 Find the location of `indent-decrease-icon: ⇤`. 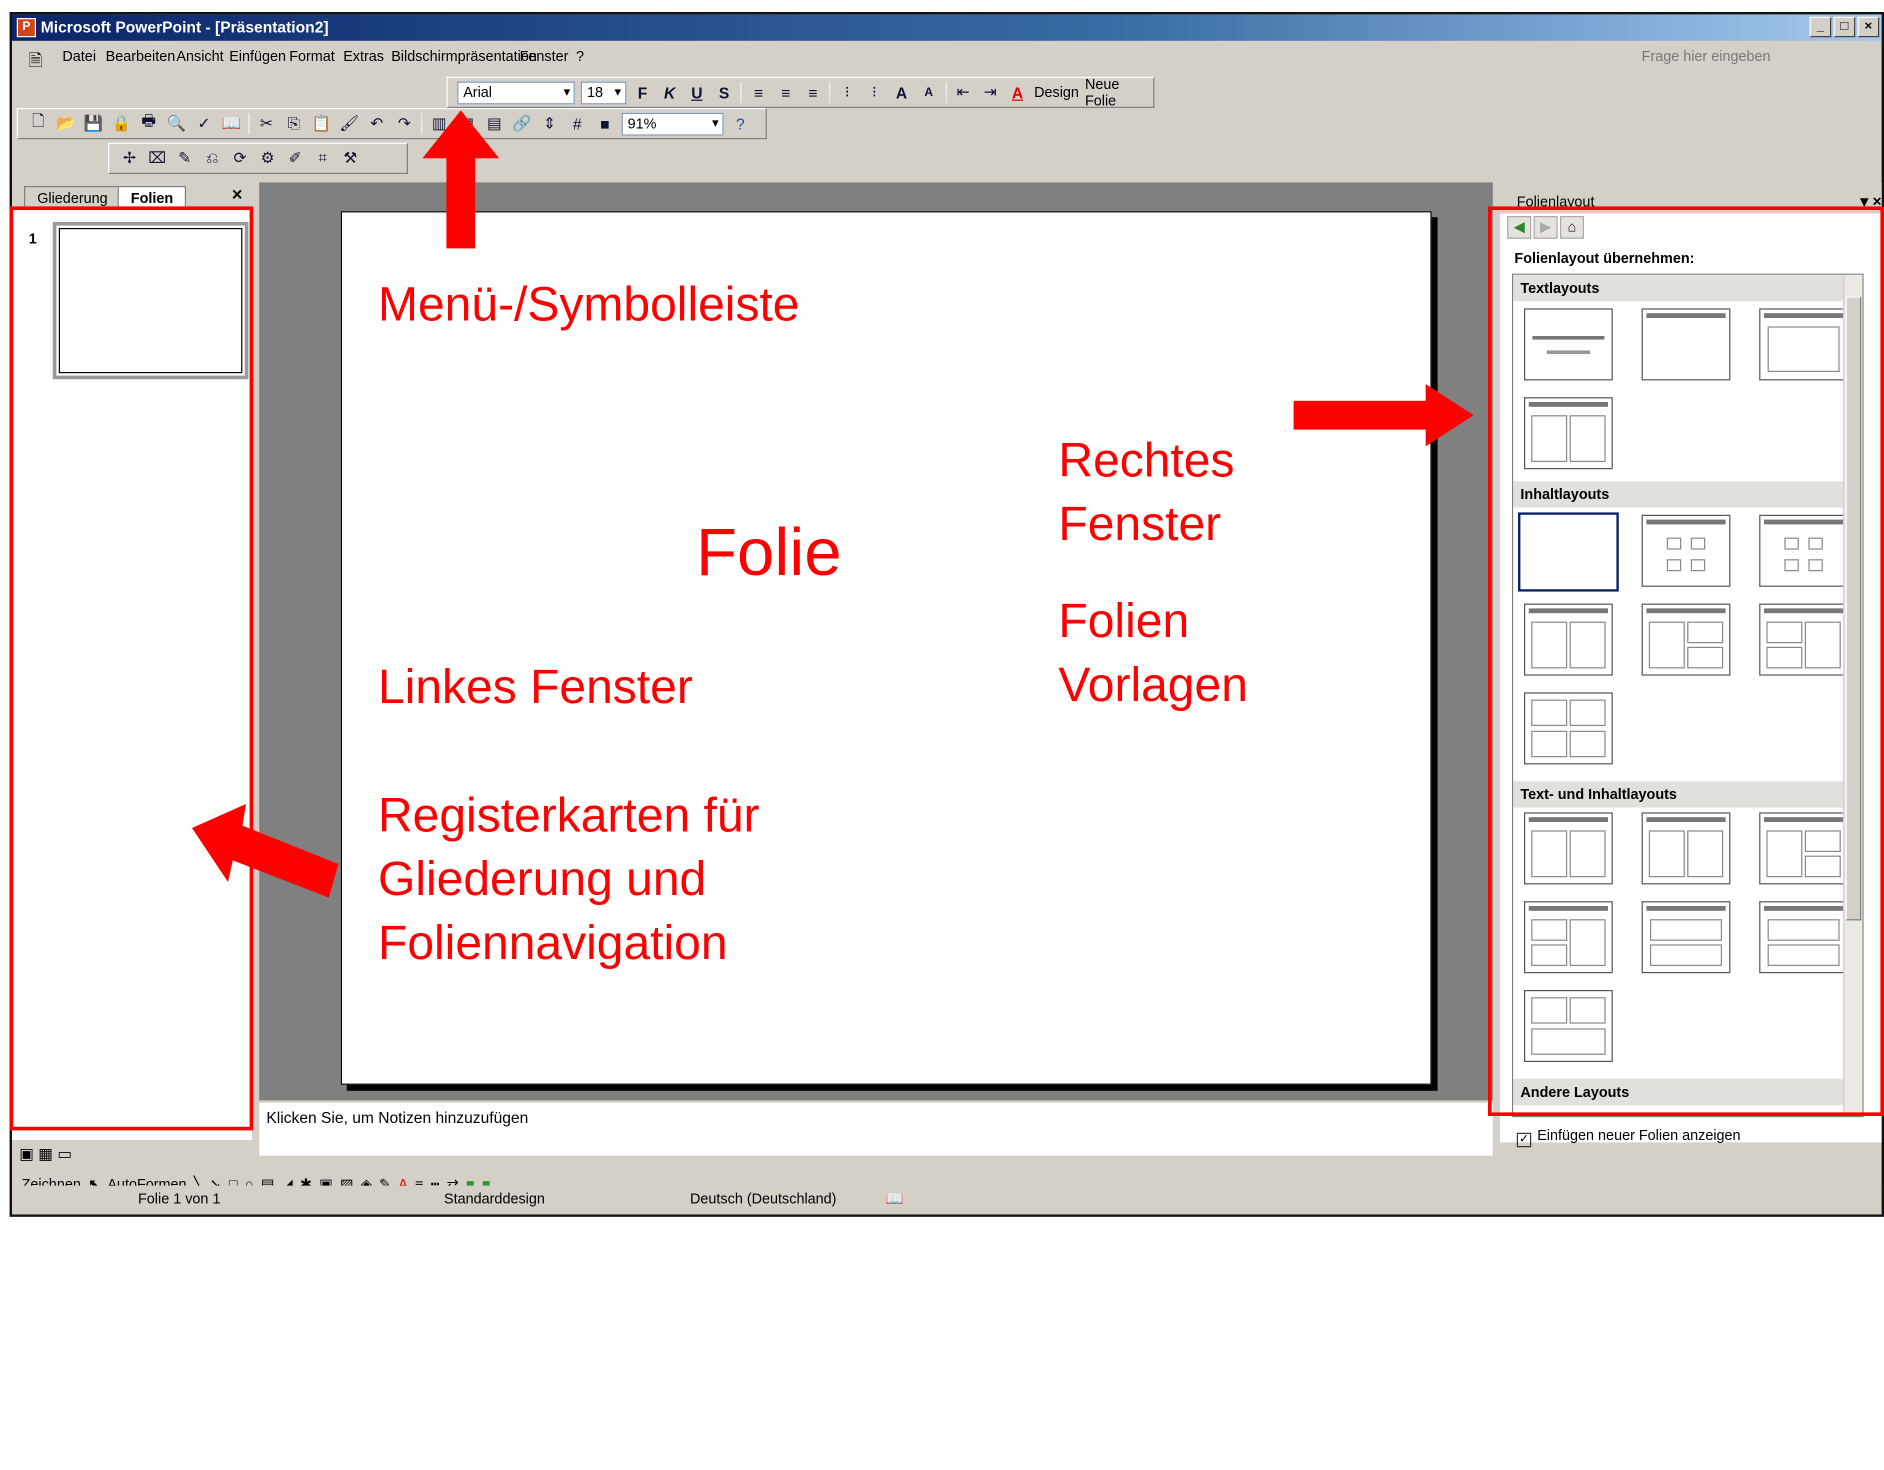

indent-decrease-icon: ⇤ is located at coordinates (963, 93).